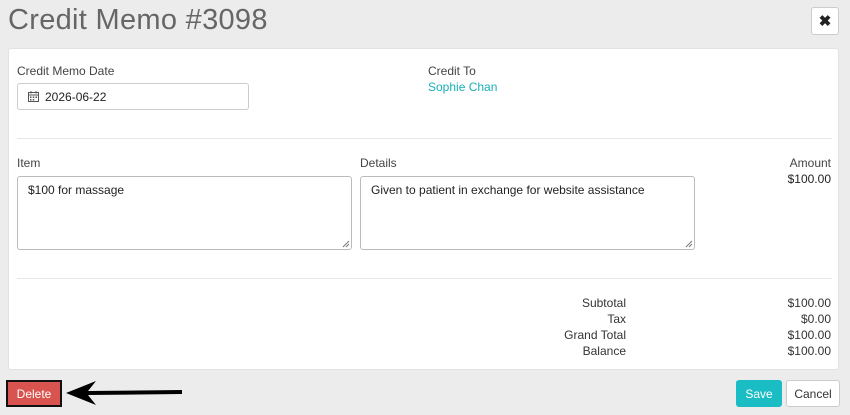 Image resolution: width=850 pixels, height=415 pixels. What do you see at coordinates (76, 96) in the screenshot?
I see `date-value: 2026-06-22` at bounding box center [76, 96].